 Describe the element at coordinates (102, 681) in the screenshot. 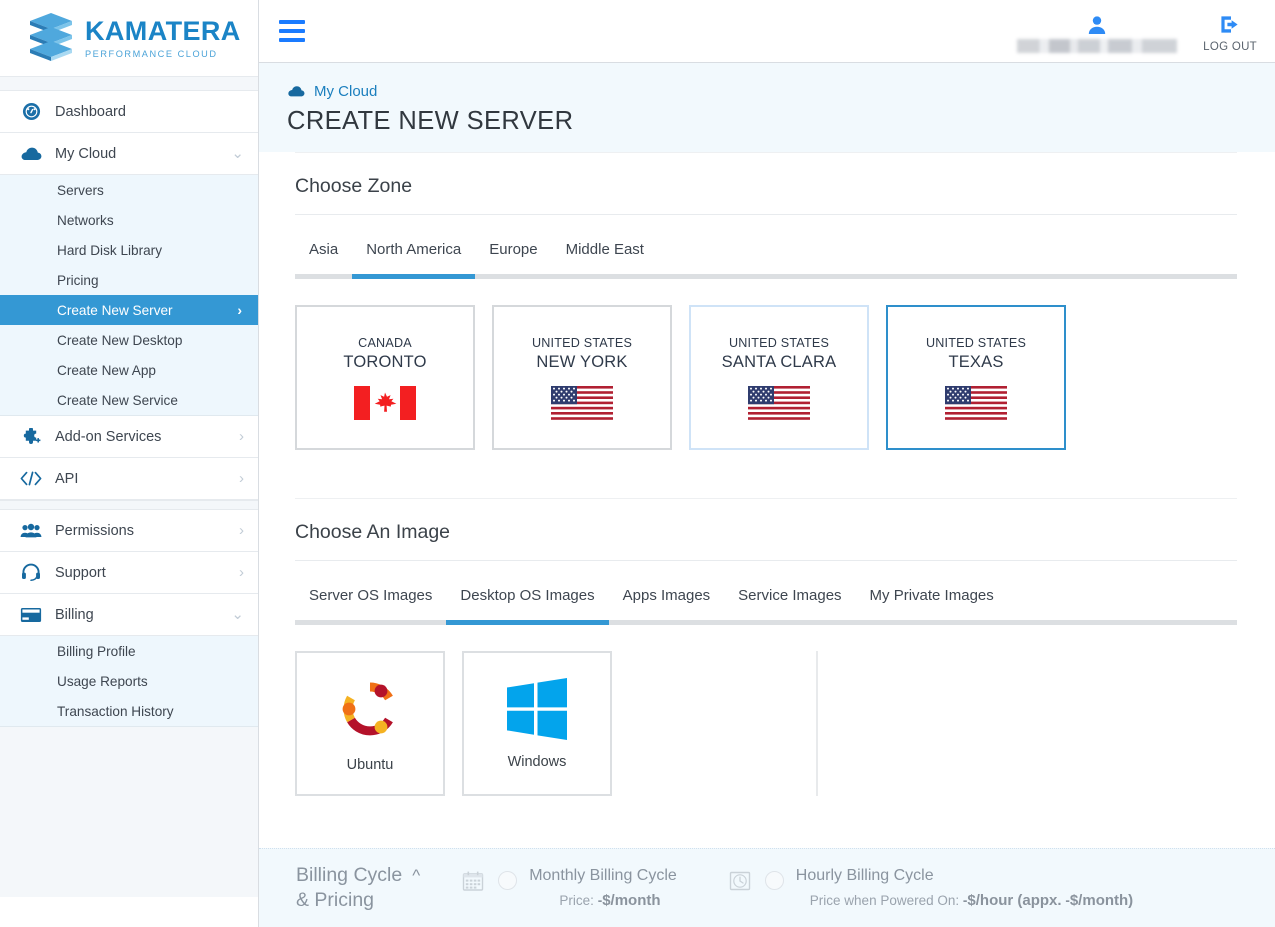

I see `sub-item-label: Usage Reports` at that location.